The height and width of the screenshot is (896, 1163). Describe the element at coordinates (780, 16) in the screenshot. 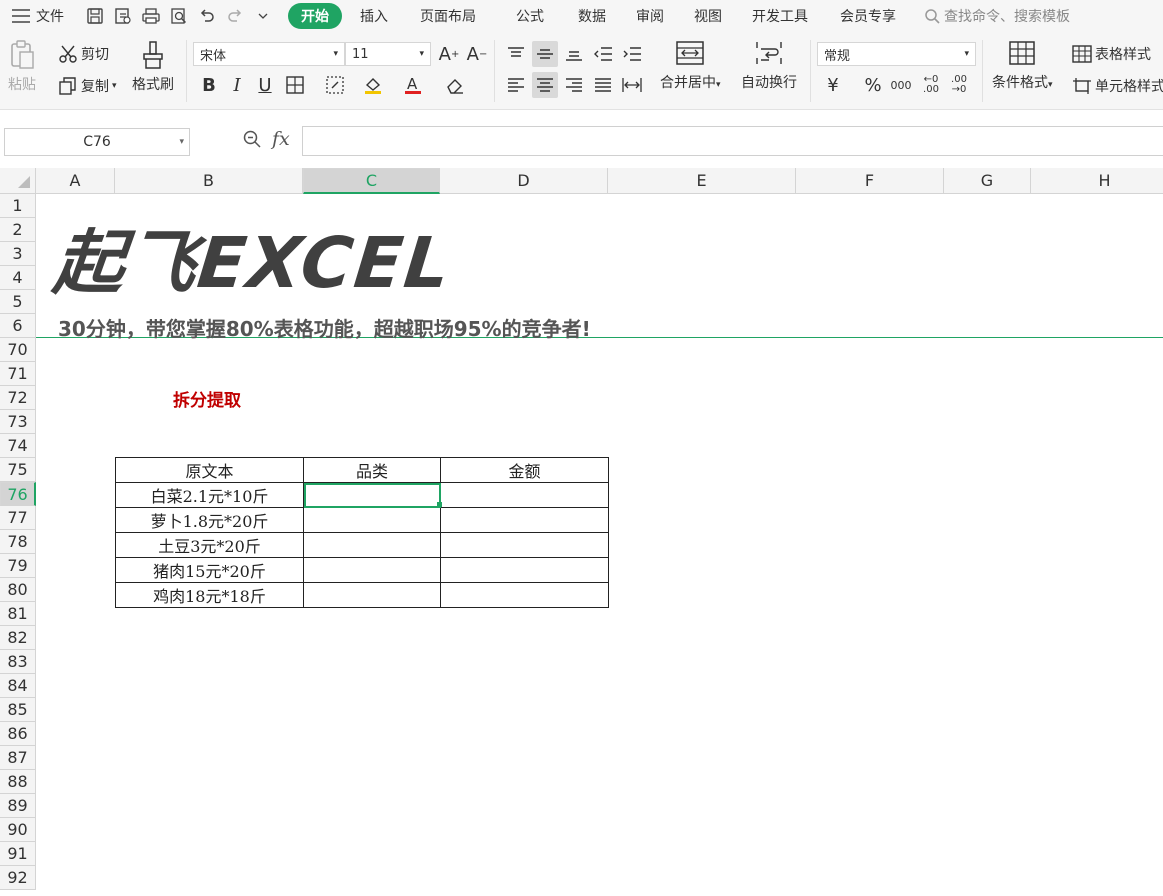

I see `tab-developer: 开发工具` at that location.